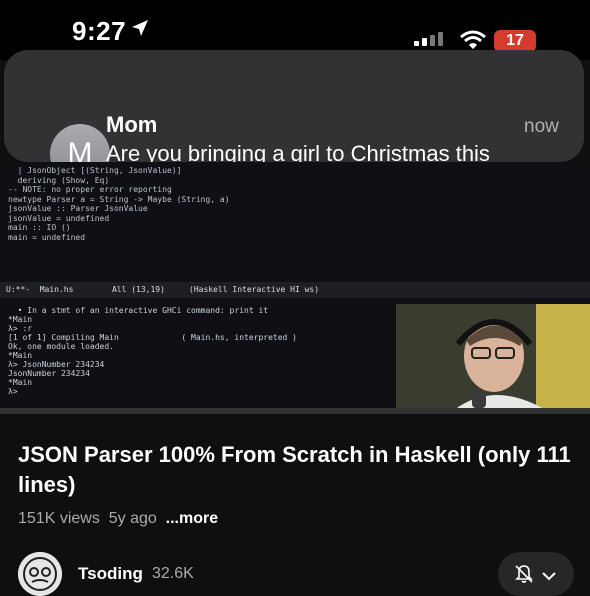 The image size is (590, 596). I want to click on webcam-feed, so click(493, 357).